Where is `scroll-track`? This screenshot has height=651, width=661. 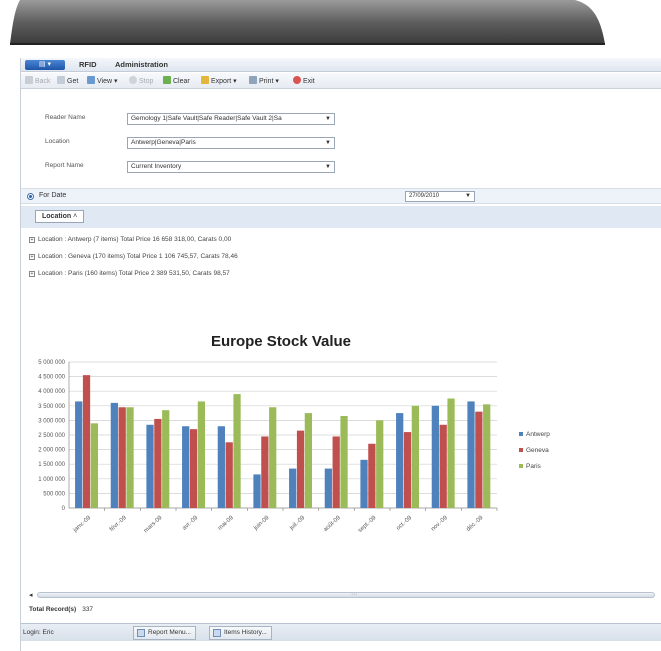
scroll-track is located at coordinates (346, 595).